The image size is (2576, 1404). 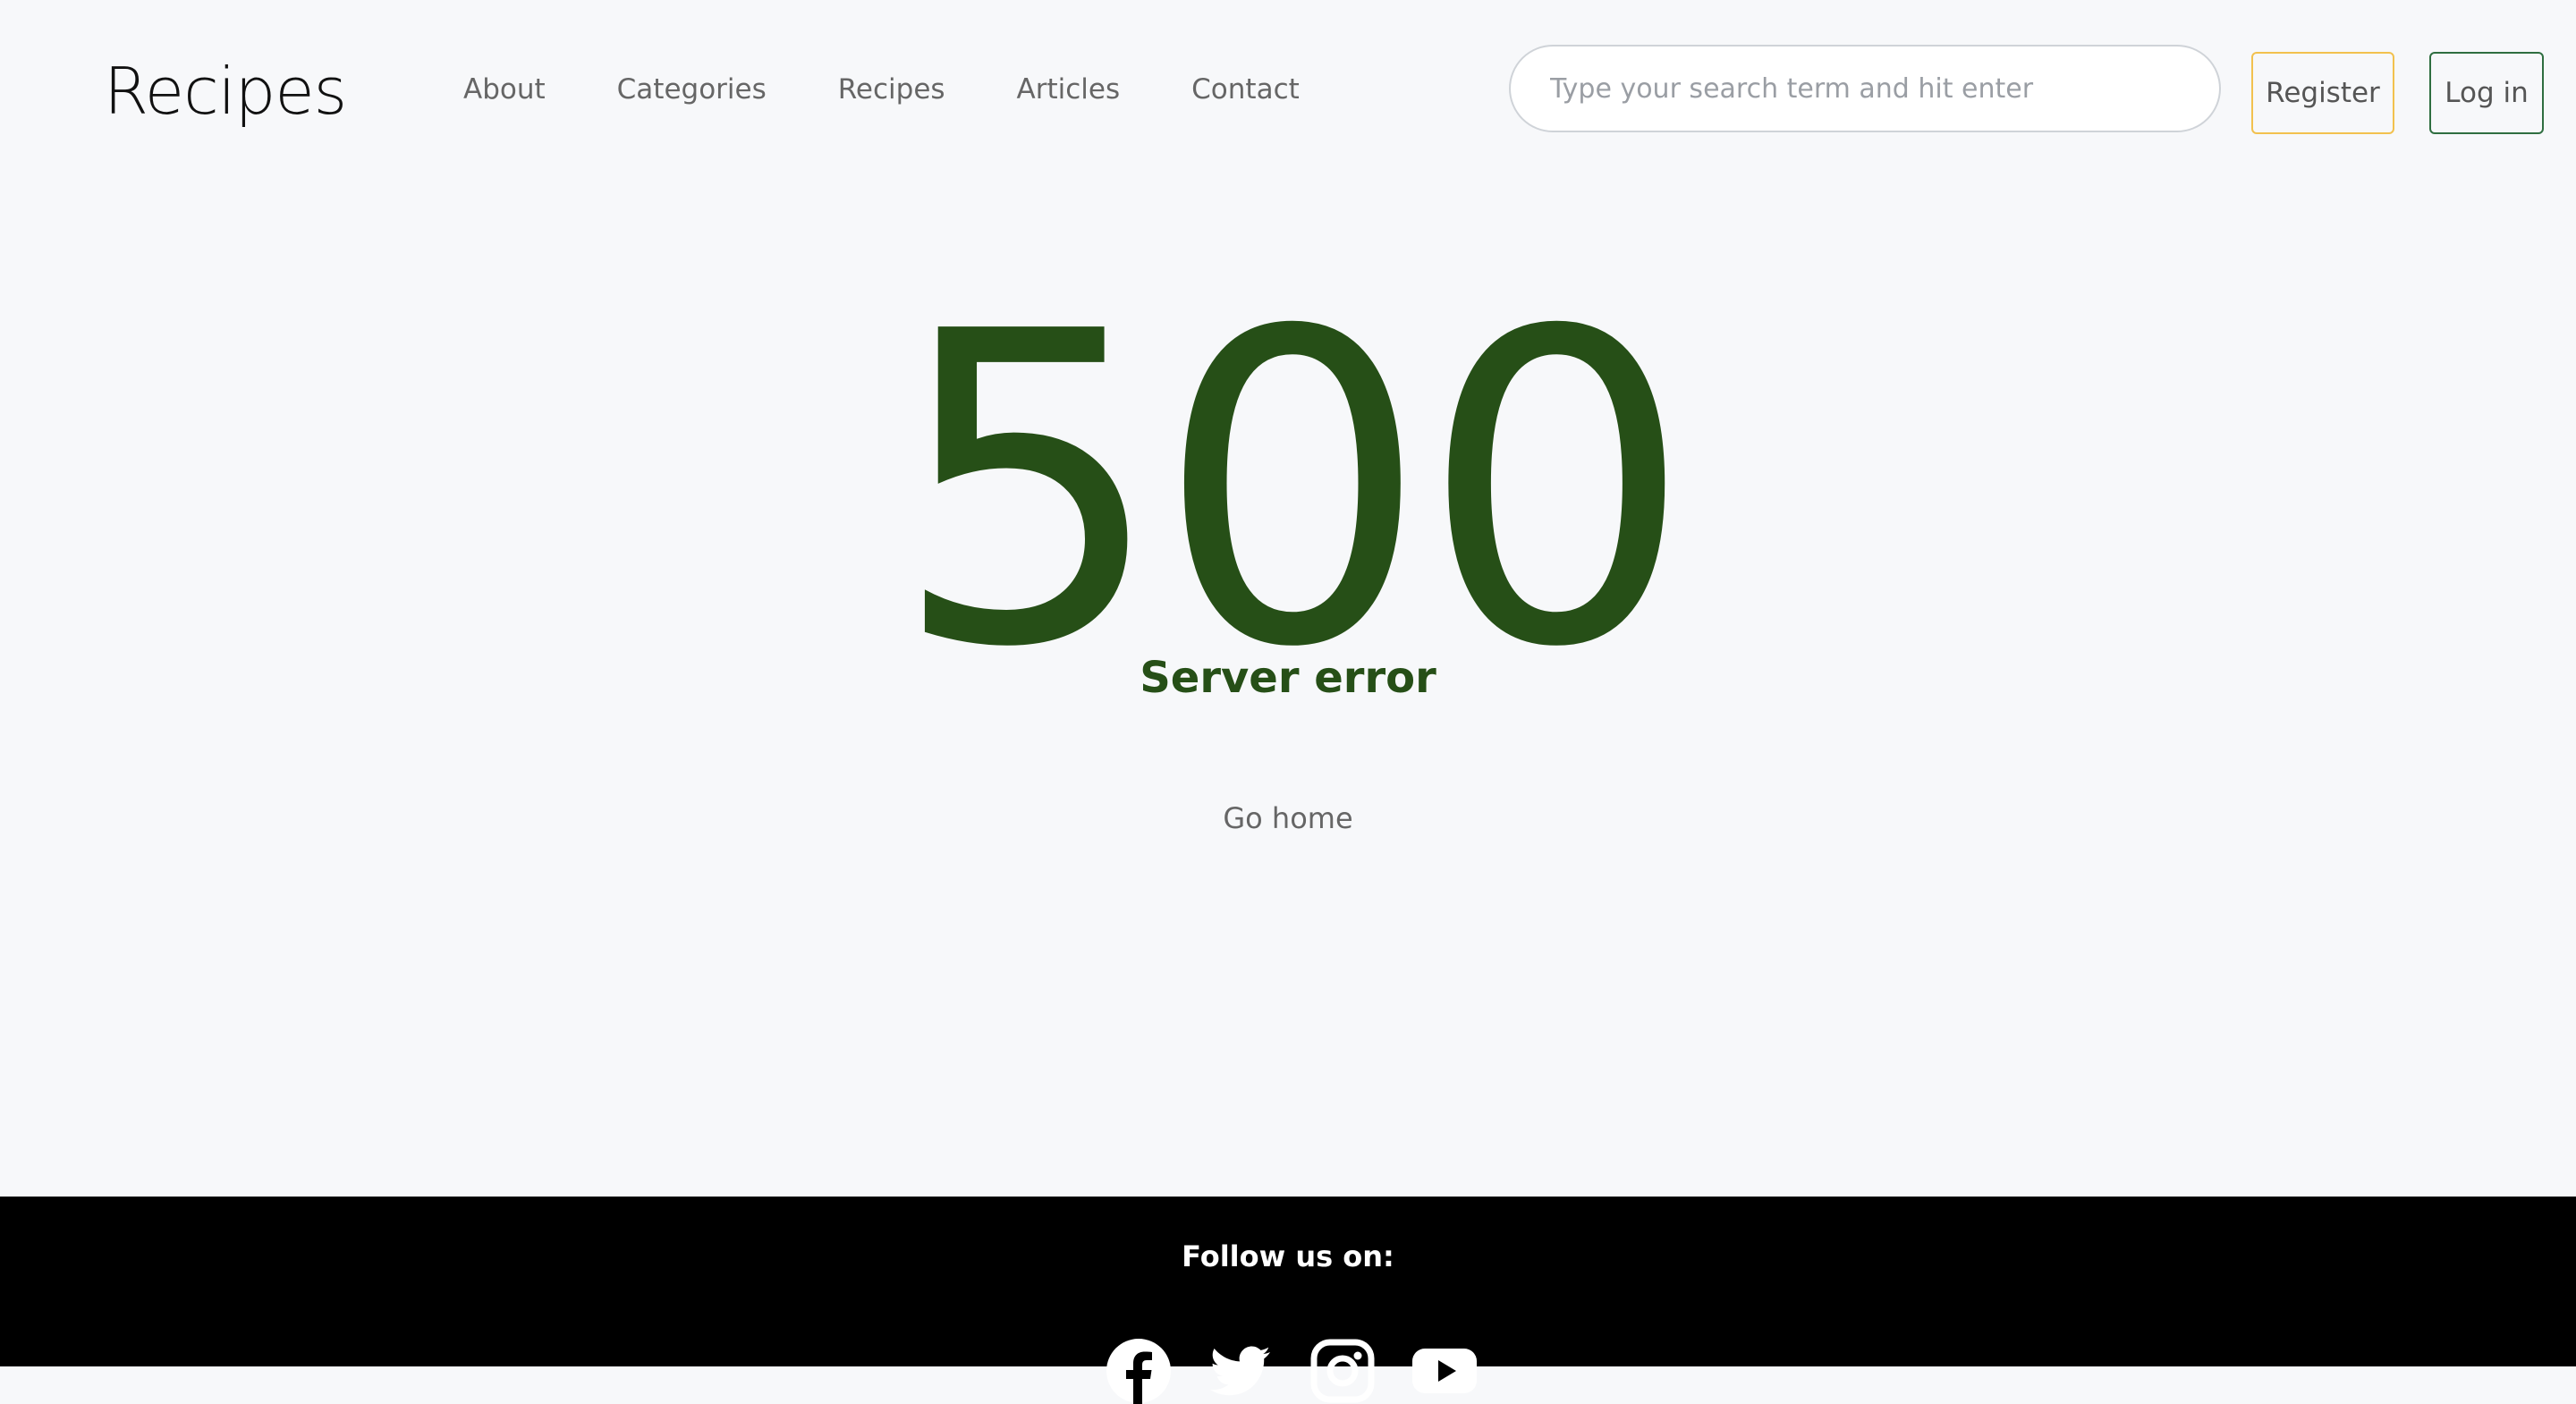 What do you see at coordinates (2322, 93) in the screenshot?
I see `register-button: Register` at bounding box center [2322, 93].